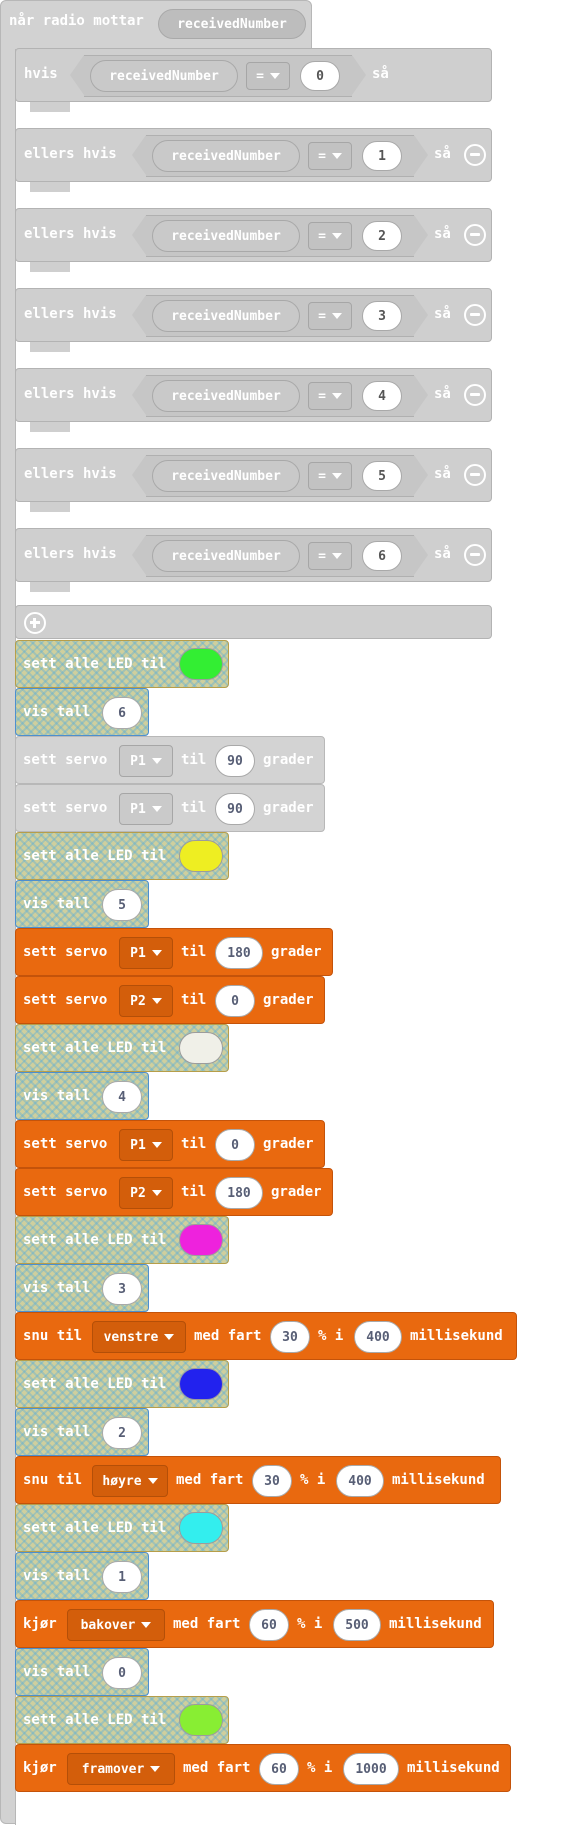 This screenshot has height=1825, width=573. Describe the element at coordinates (35, 623) in the screenshot. I see `add-else-if-icon` at that location.